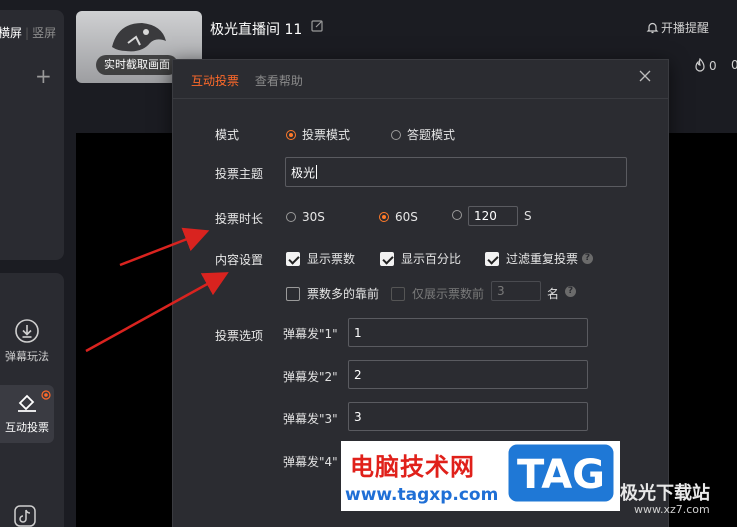  I want to click on check-label: 仅展示票数前, so click(448, 294).